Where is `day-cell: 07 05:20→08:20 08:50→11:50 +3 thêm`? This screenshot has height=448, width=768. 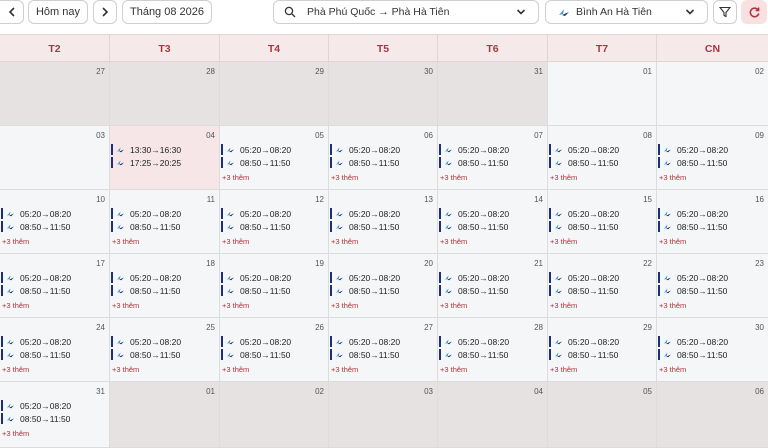 day-cell: 07 05:20→08:20 08:50→11:50 +3 thêm is located at coordinates (493, 158).